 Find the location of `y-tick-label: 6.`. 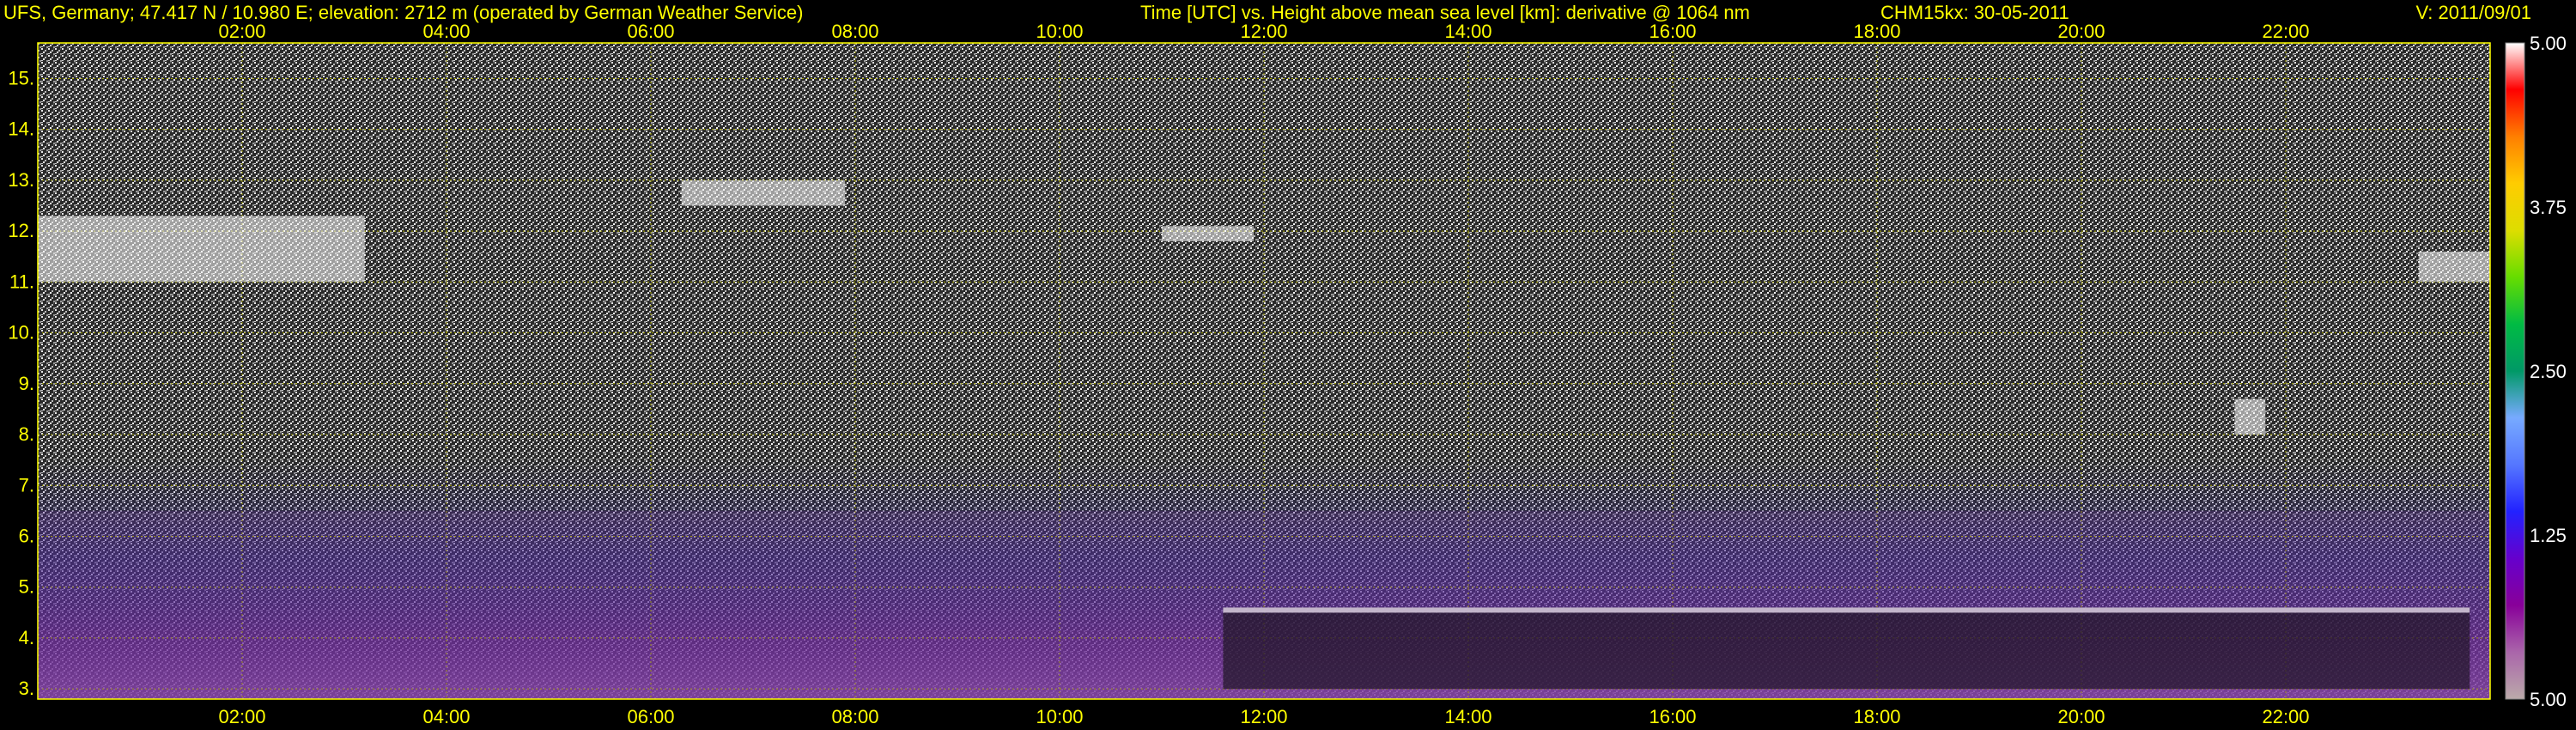

y-tick-label: 6. is located at coordinates (27, 535).